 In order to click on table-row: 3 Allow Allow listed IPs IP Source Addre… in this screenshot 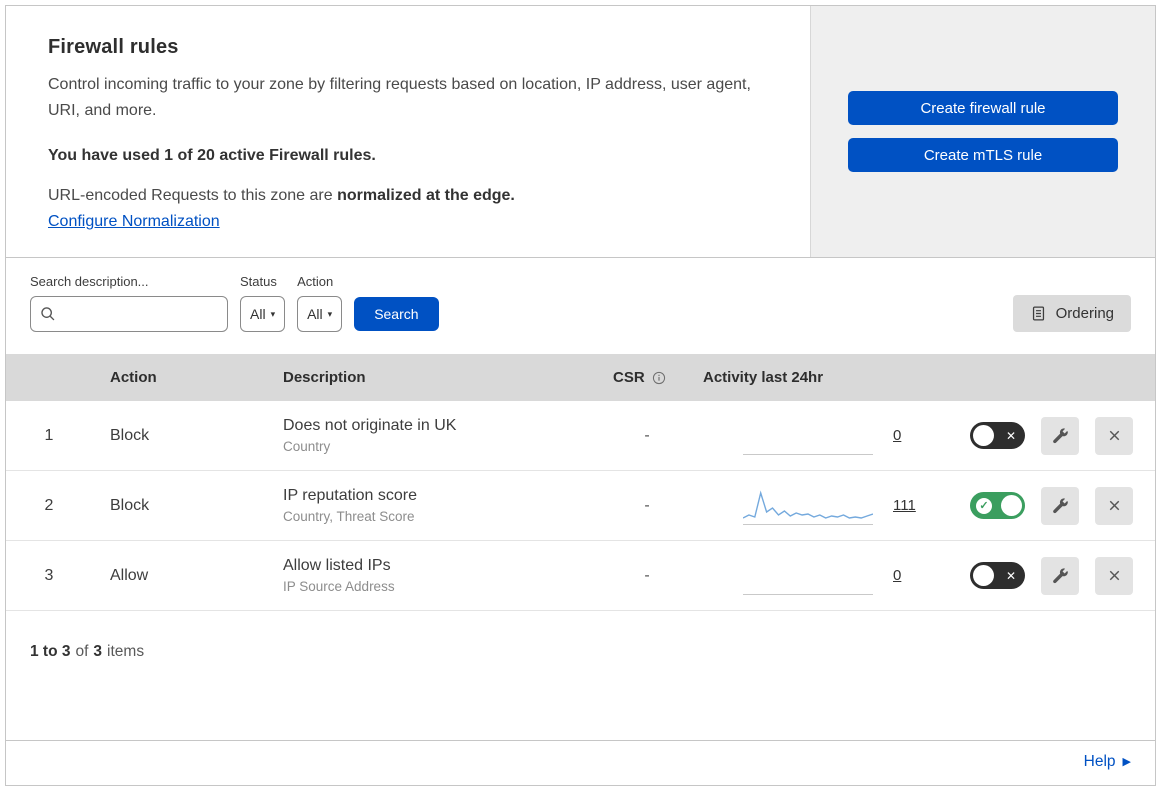, I will do `click(580, 576)`.